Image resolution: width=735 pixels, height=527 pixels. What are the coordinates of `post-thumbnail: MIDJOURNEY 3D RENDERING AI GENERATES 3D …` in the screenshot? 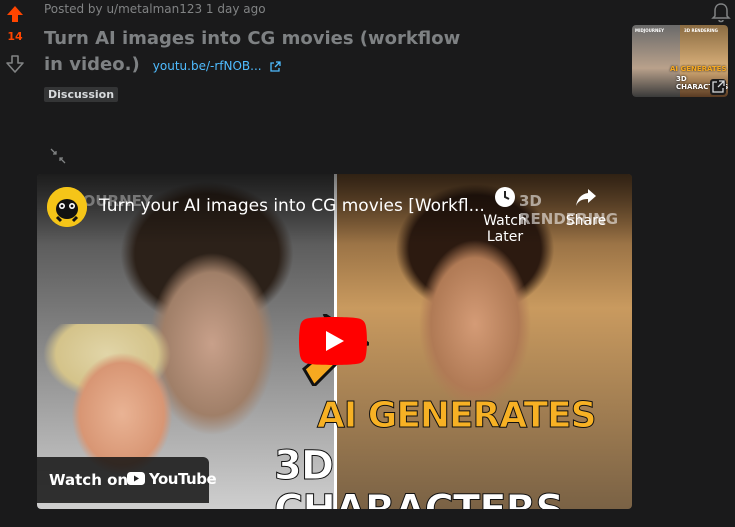 It's located at (680, 61).